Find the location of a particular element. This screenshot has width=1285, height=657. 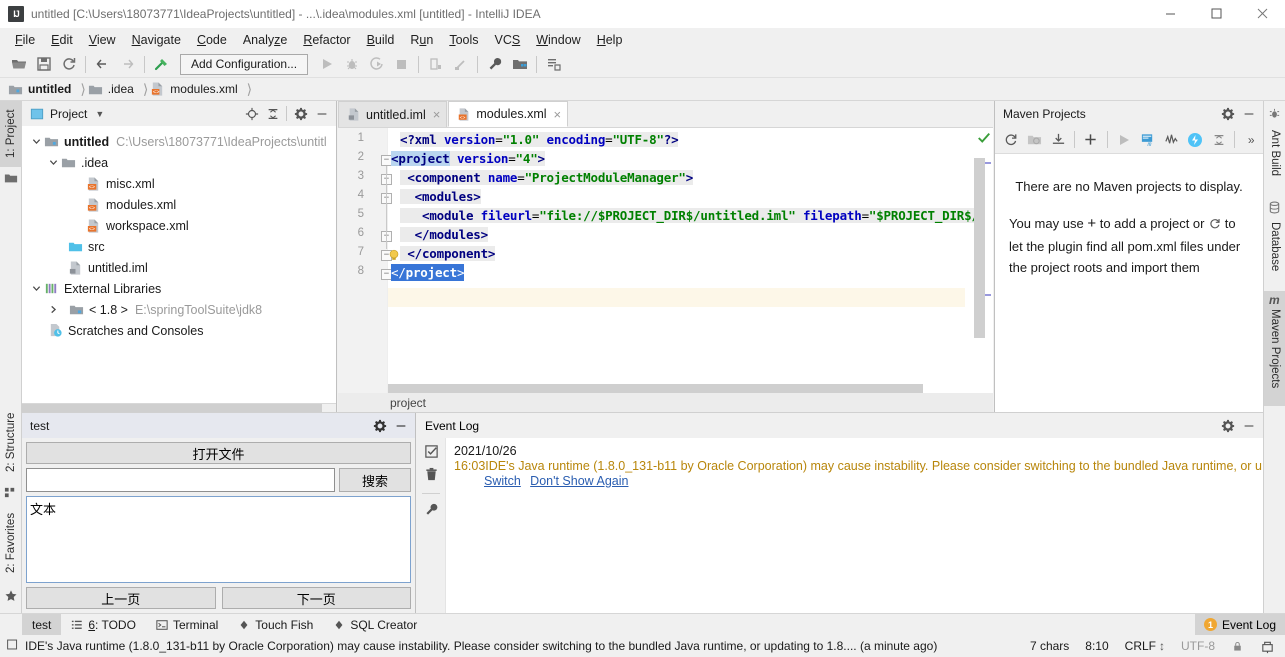

stop-icon is located at coordinates (401, 64).